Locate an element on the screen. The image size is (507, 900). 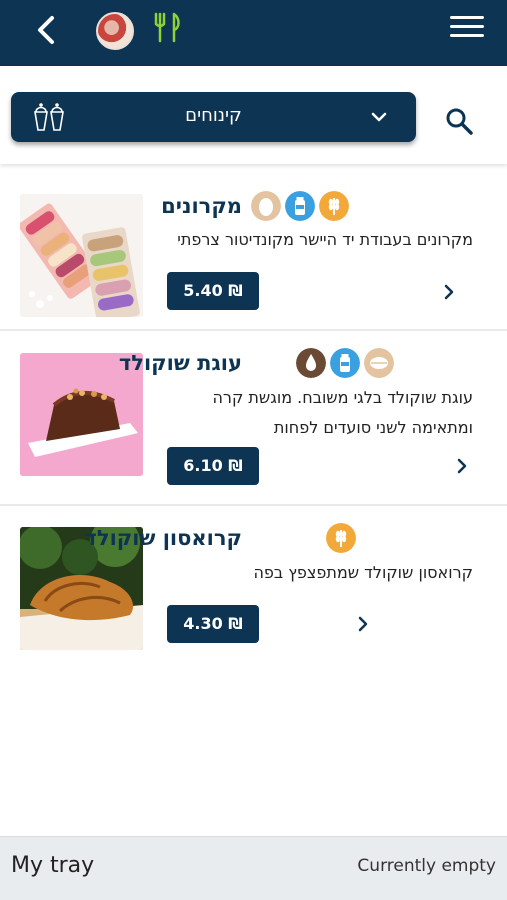
restaurant-logo is located at coordinates (115, 31).